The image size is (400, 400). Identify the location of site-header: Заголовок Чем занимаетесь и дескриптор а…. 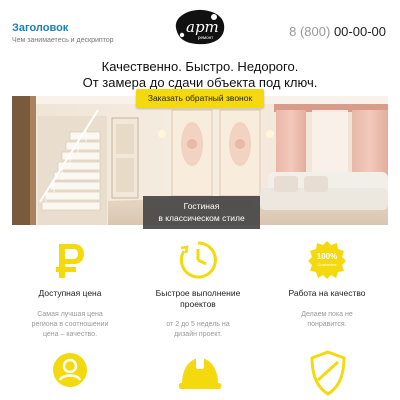
(200, 25).